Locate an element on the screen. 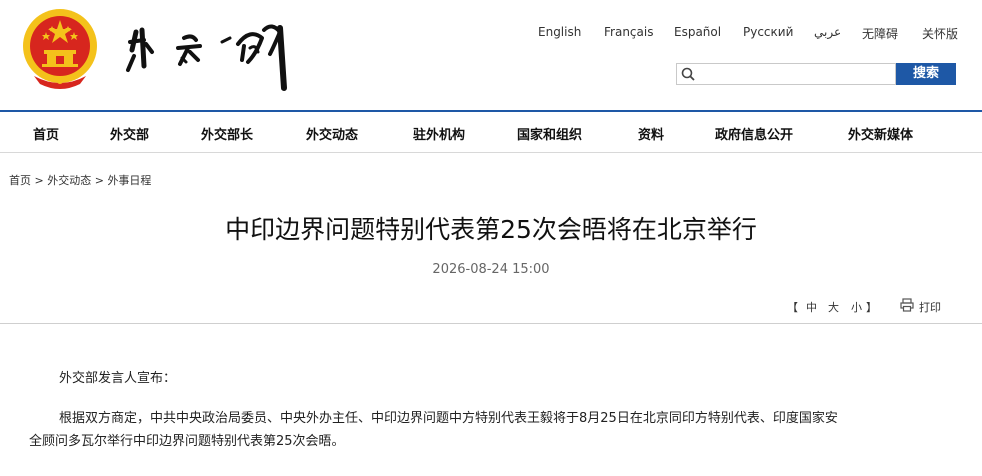 This screenshot has width=982, height=476. article-paragraph: 全顾问多瓦尔举行中印边界问题特别代表第25次会晤。 is located at coordinates (187, 441).